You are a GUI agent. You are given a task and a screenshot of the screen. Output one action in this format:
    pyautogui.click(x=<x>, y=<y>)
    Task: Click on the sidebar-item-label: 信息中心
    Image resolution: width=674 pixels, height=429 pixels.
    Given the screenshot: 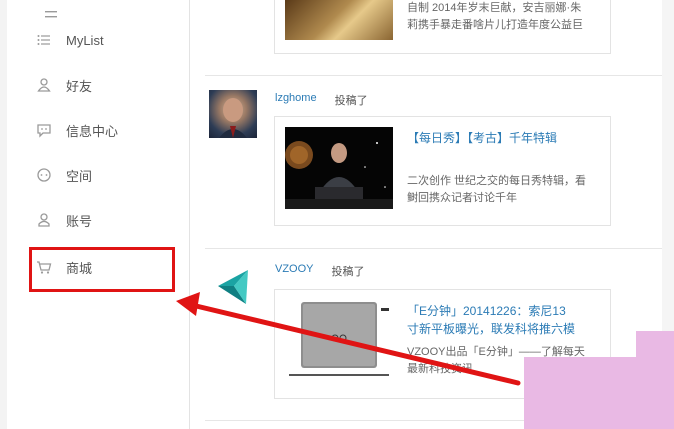 What is the action you would take?
    pyautogui.click(x=92, y=131)
    